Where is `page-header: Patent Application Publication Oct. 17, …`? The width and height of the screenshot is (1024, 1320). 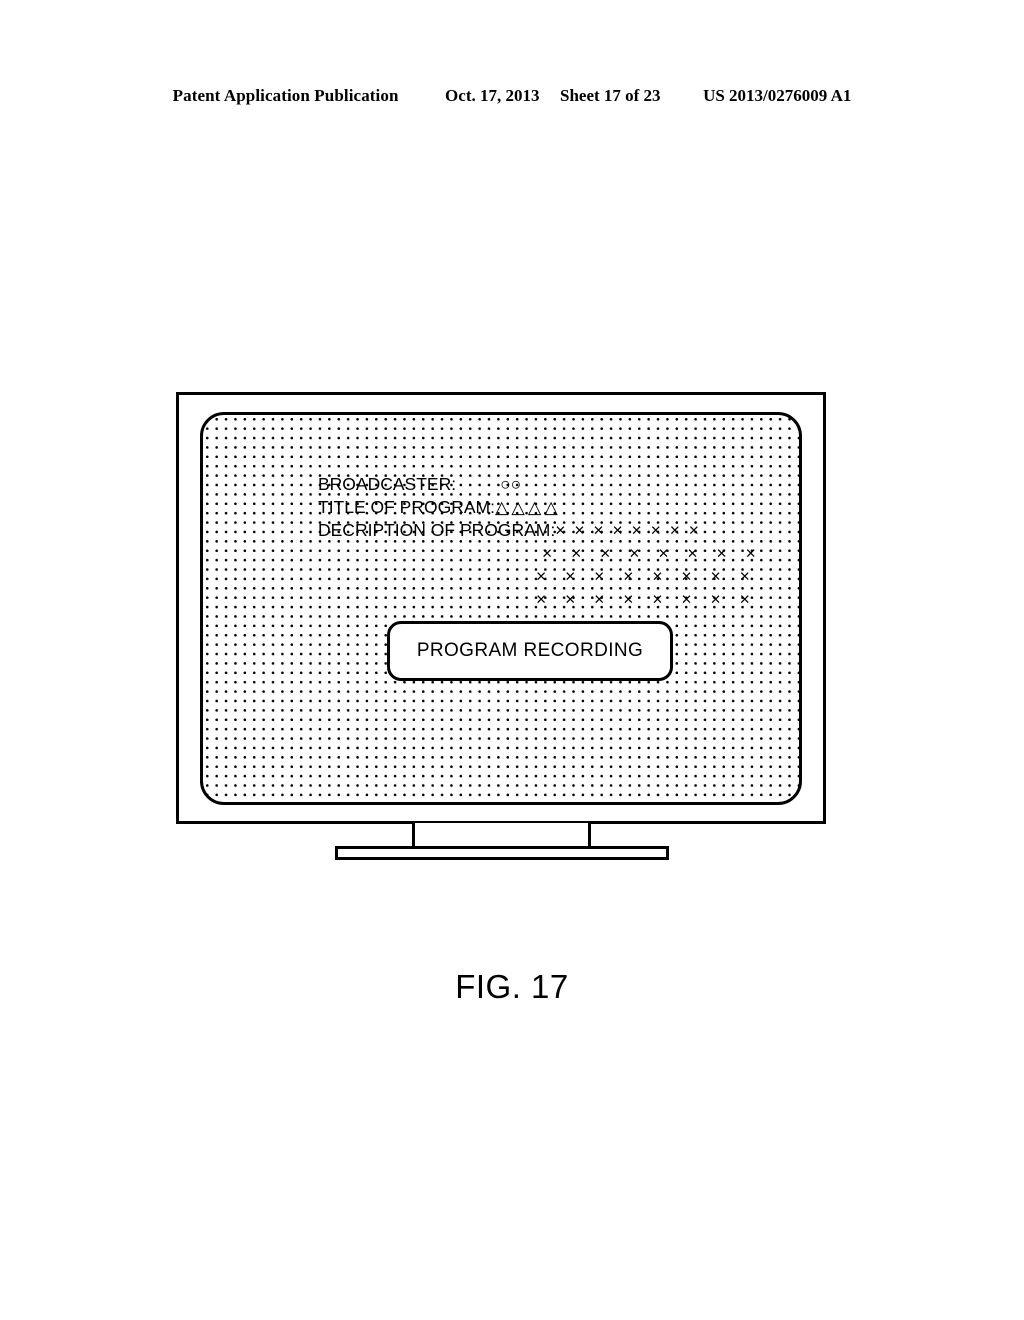 page-header: Patent Application Publication Oct. 17, … is located at coordinates (512, 96).